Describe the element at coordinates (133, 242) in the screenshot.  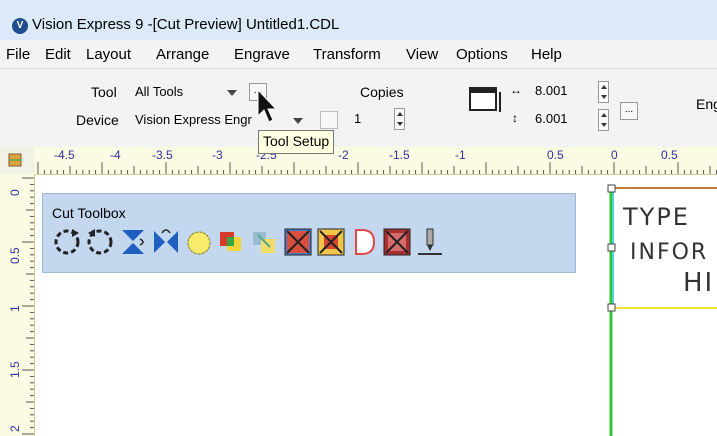
I see `flip-vertical-icon` at that location.